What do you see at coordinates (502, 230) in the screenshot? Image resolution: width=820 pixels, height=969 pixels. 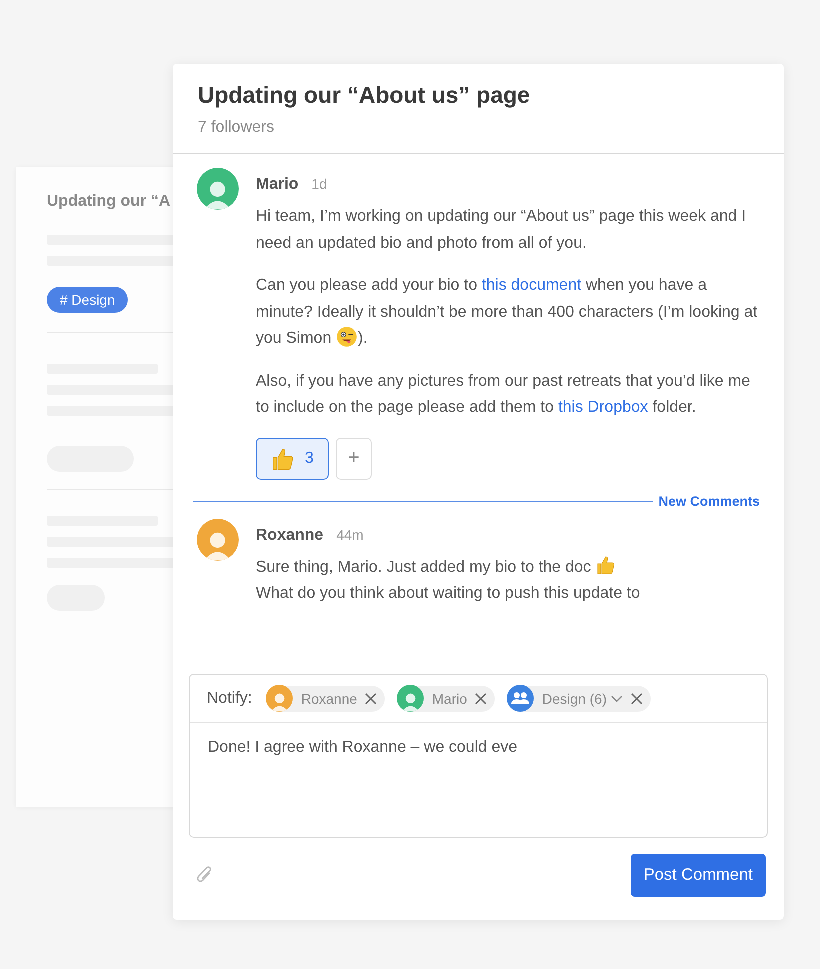 I see `comment-text: Hi team, I’m working on updating our “About us” page this week and I need an updated bio and photo from all of you.` at bounding box center [502, 230].